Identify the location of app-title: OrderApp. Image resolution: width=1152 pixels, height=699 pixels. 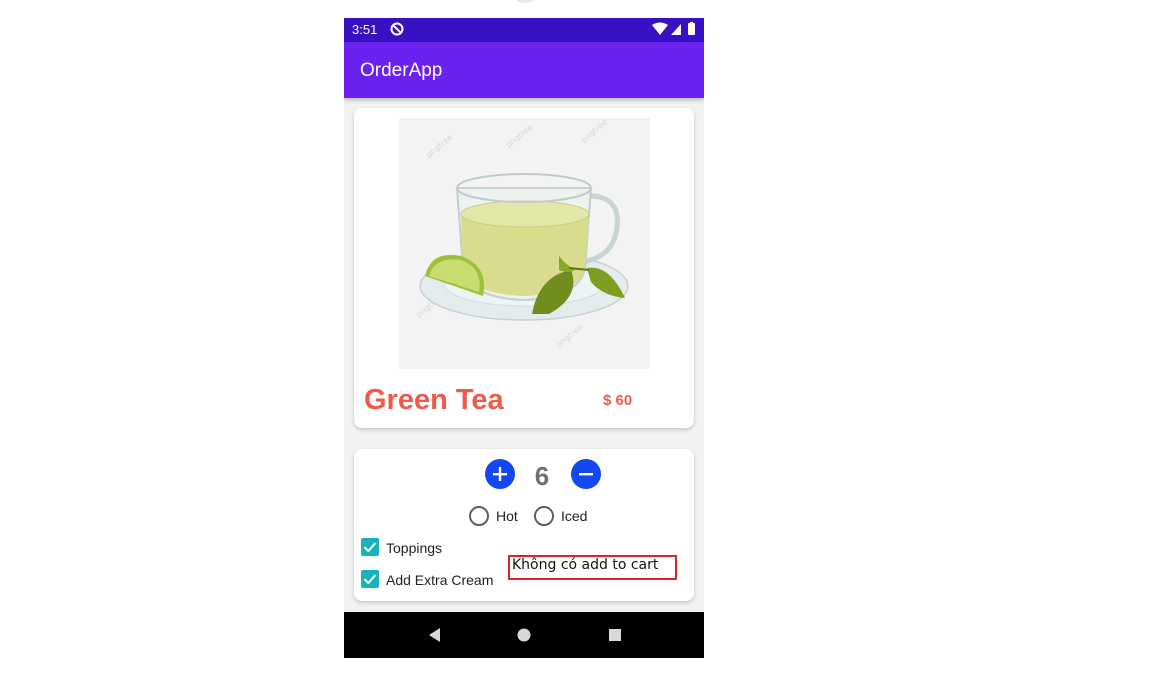
(401, 70).